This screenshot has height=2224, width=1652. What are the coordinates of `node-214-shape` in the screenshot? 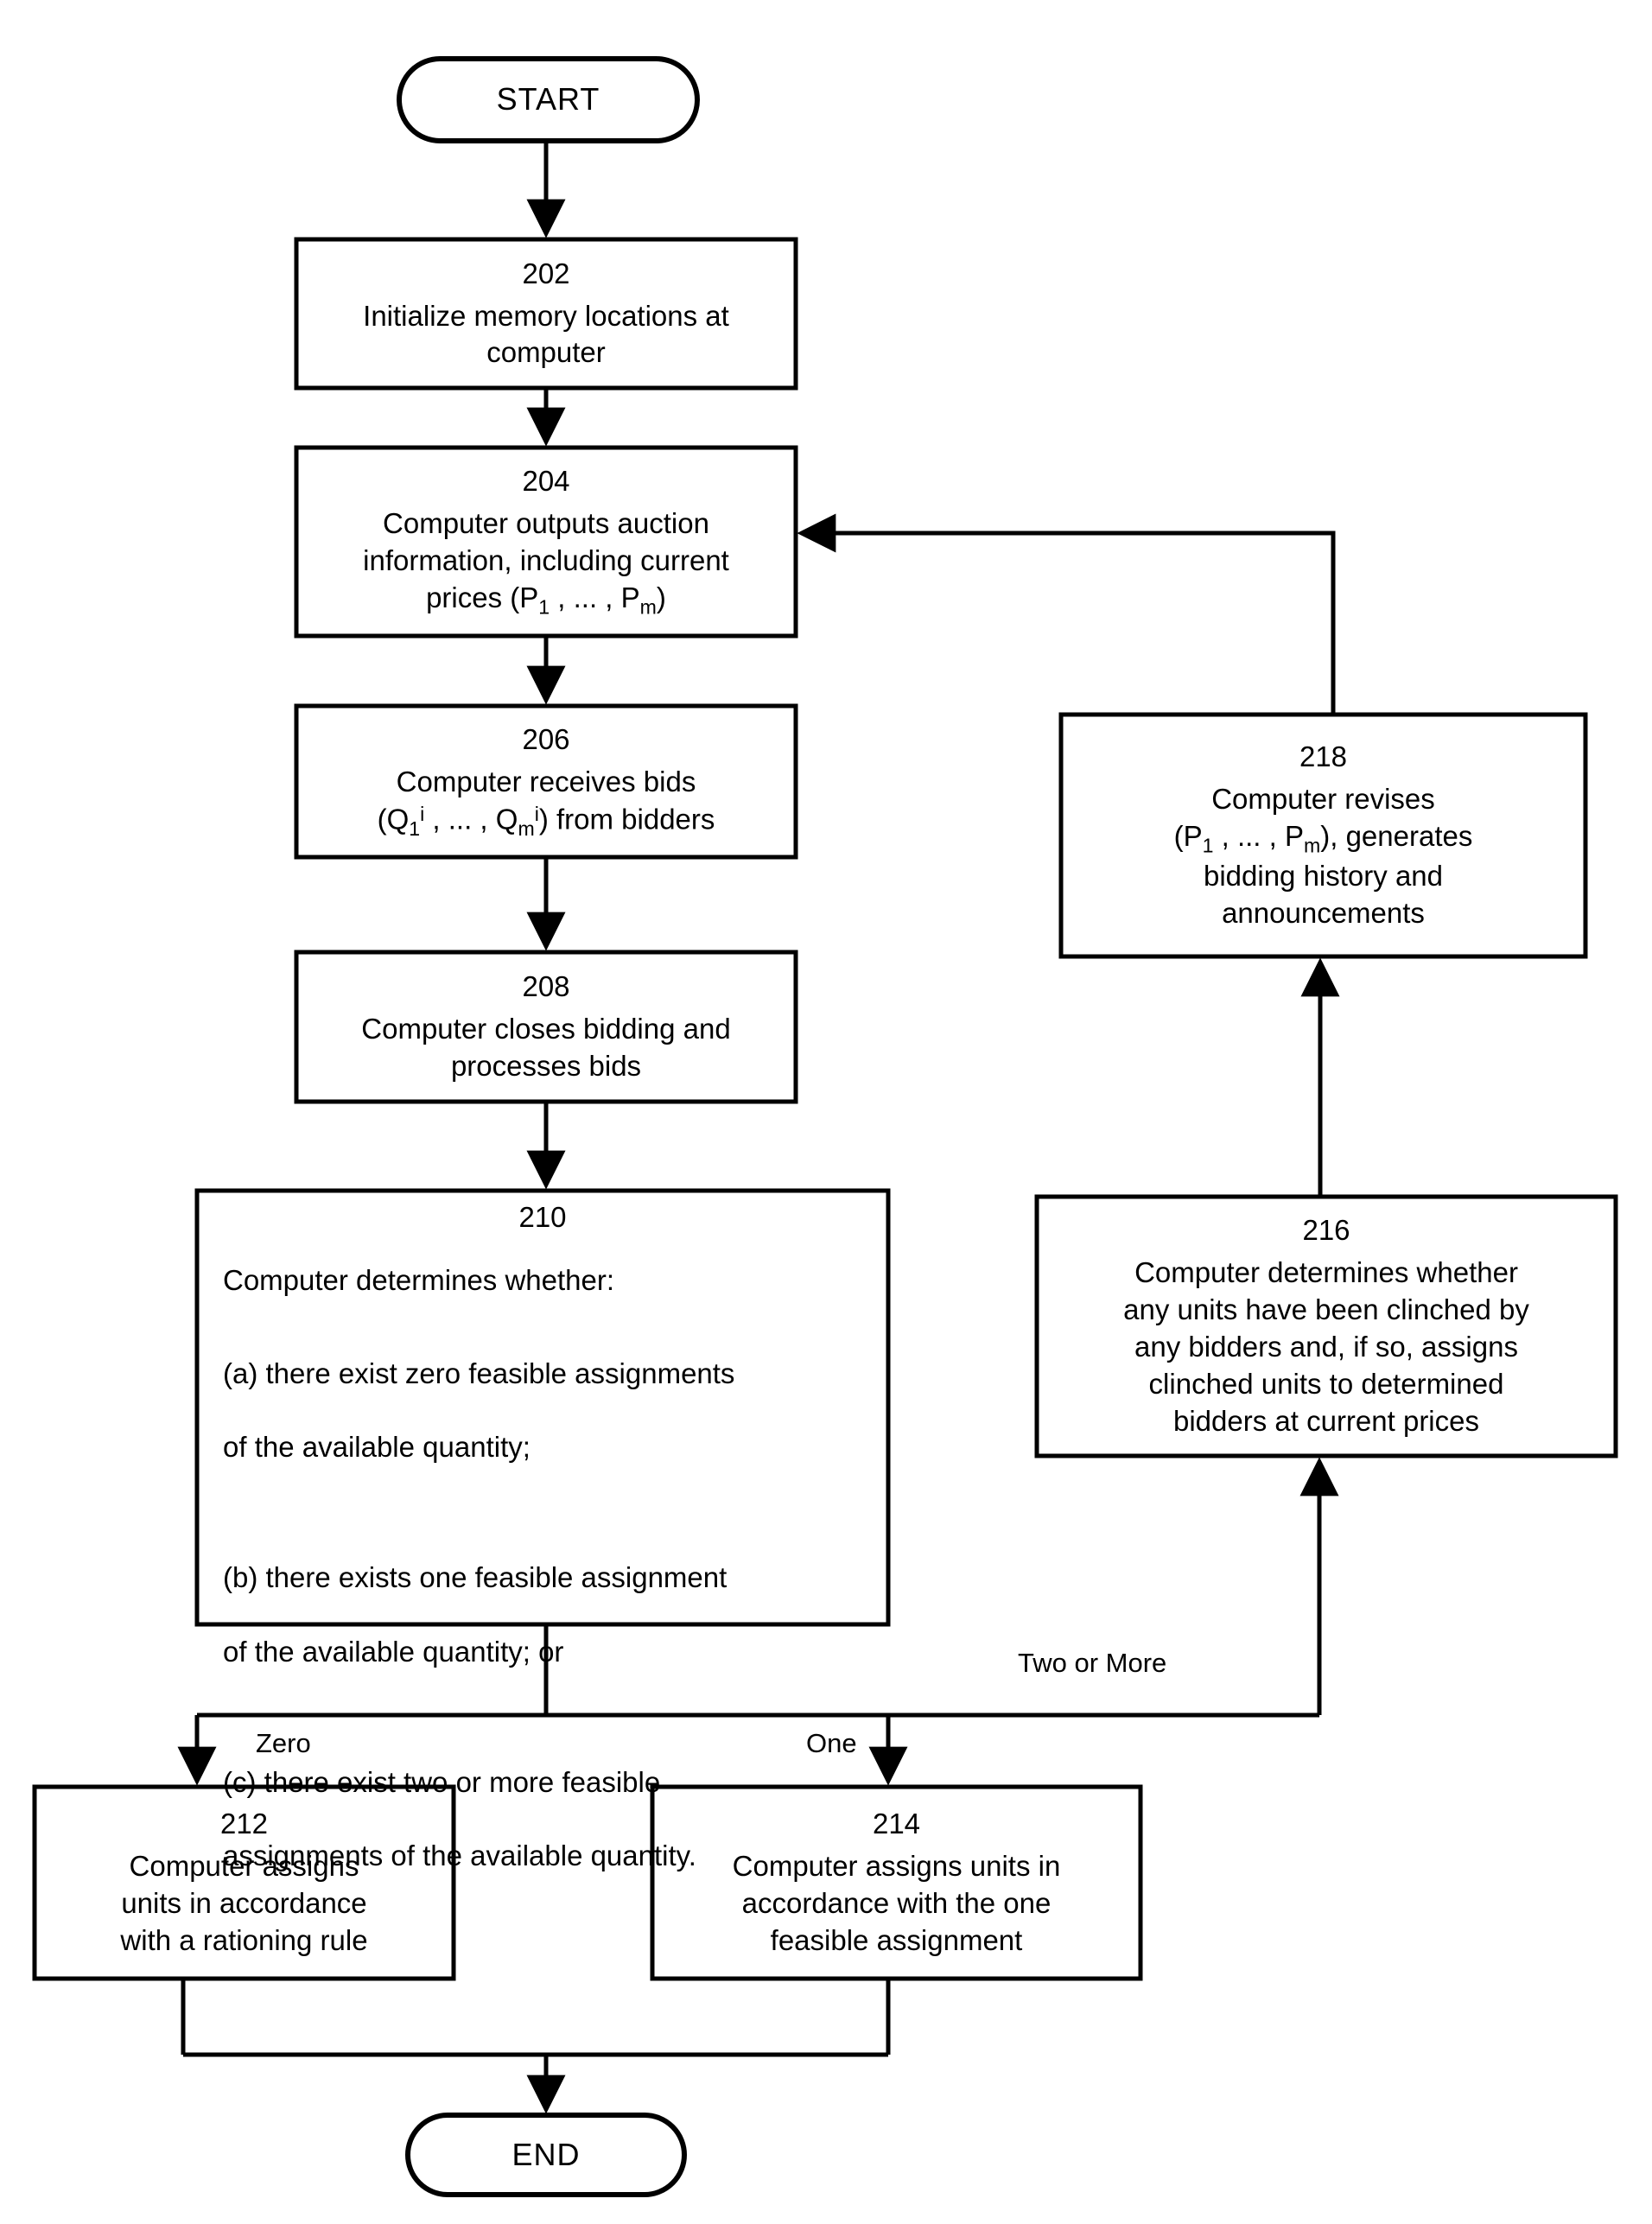 It's located at (897, 1883).